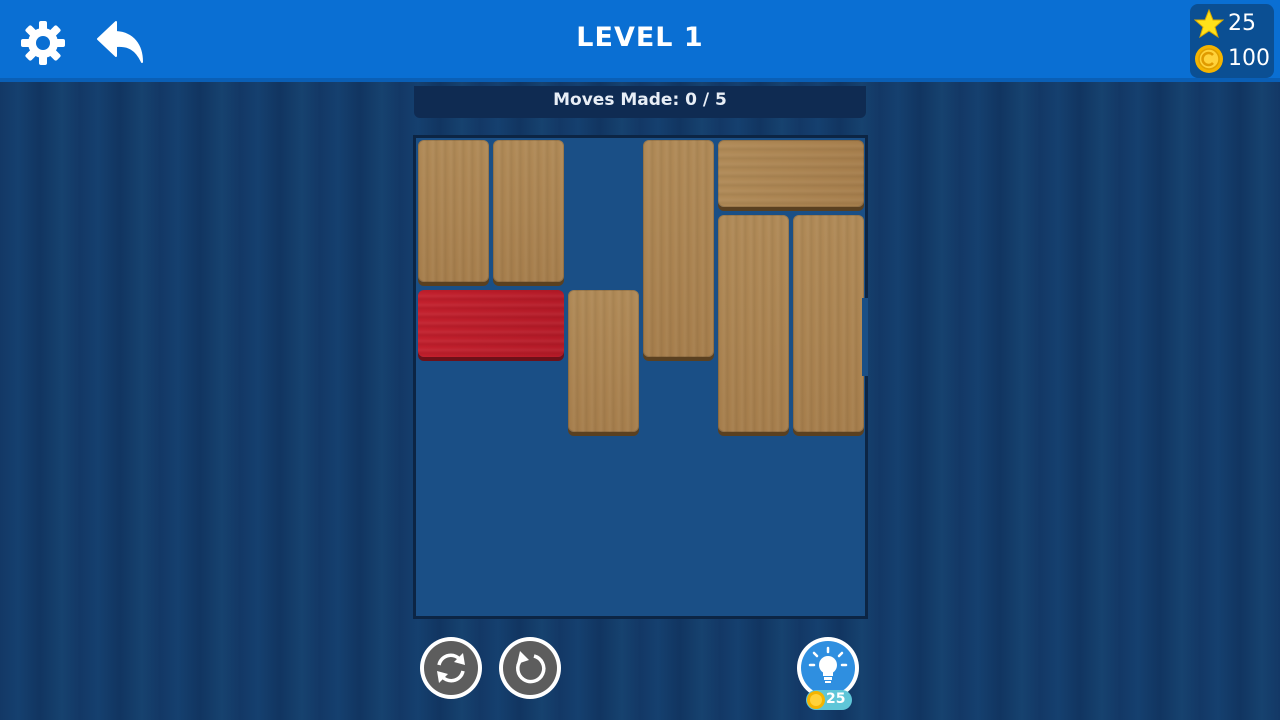  What do you see at coordinates (828, 664) in the screenshot?
I see `lightbulb-icon` at bounding box center [828, 664].